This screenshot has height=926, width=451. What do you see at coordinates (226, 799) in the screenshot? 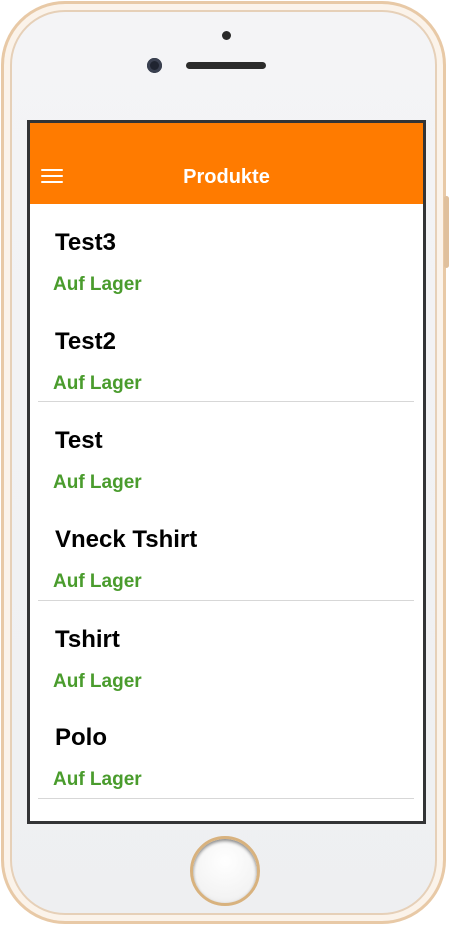
I see `divider` at bounding box center [226, 799].